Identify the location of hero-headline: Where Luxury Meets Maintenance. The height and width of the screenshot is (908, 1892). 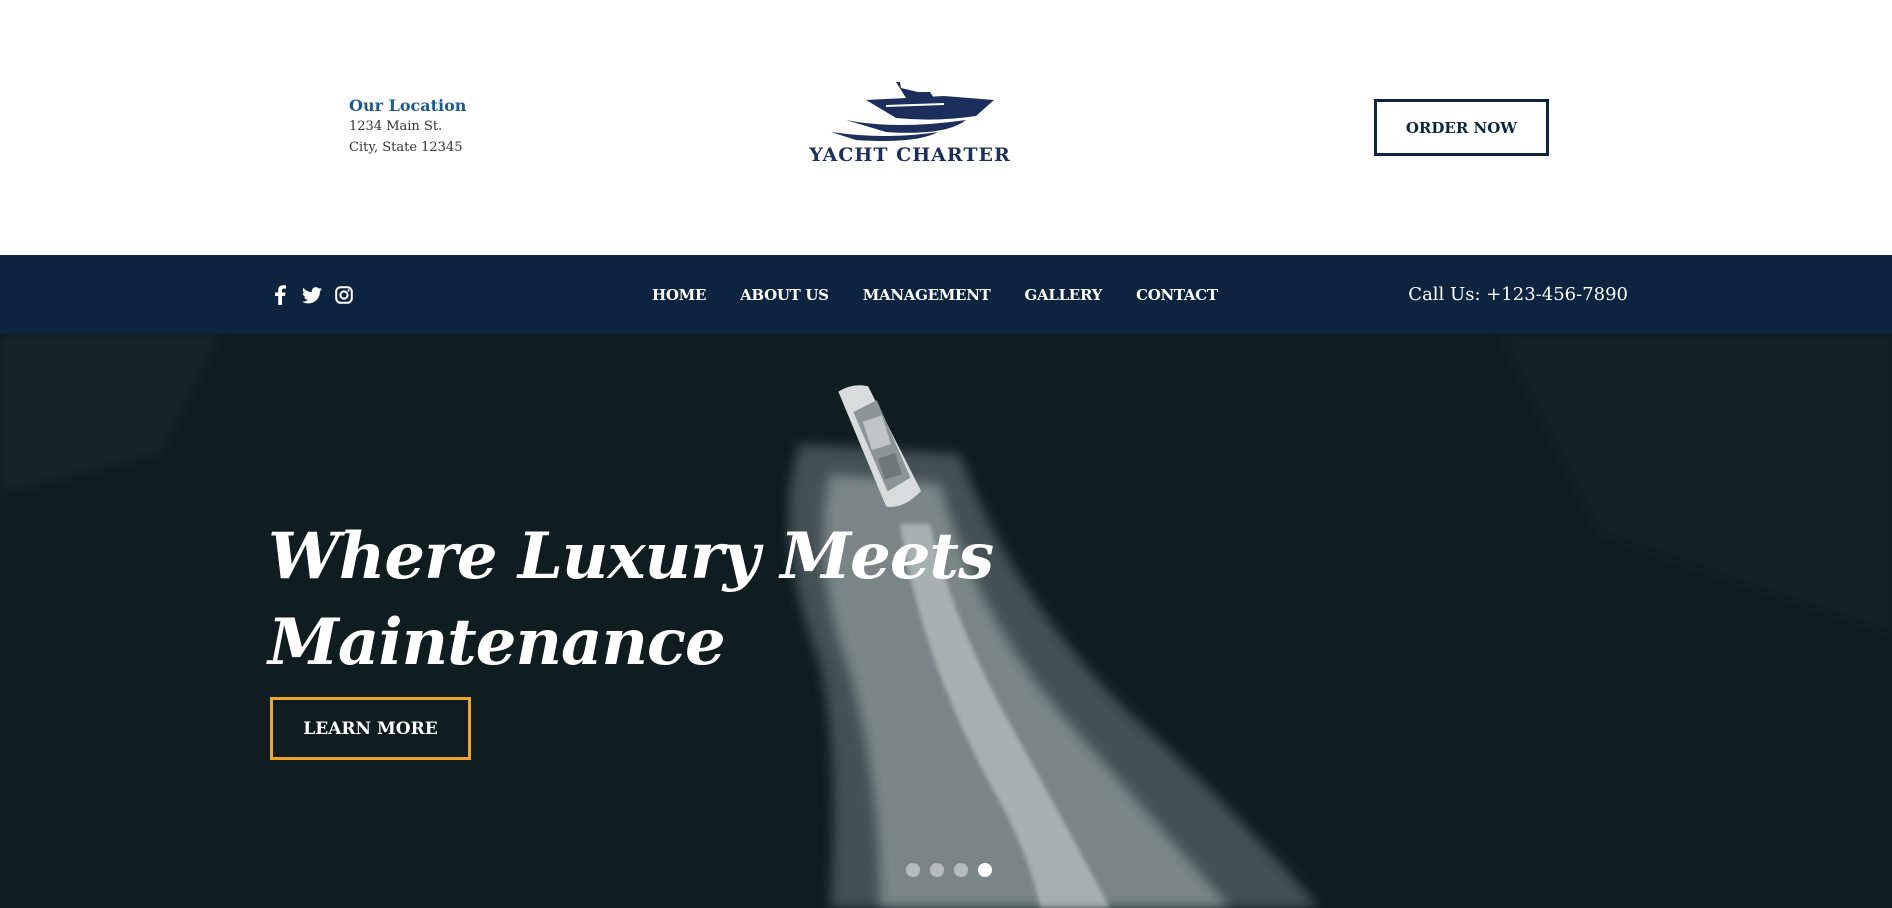
(631, 600).